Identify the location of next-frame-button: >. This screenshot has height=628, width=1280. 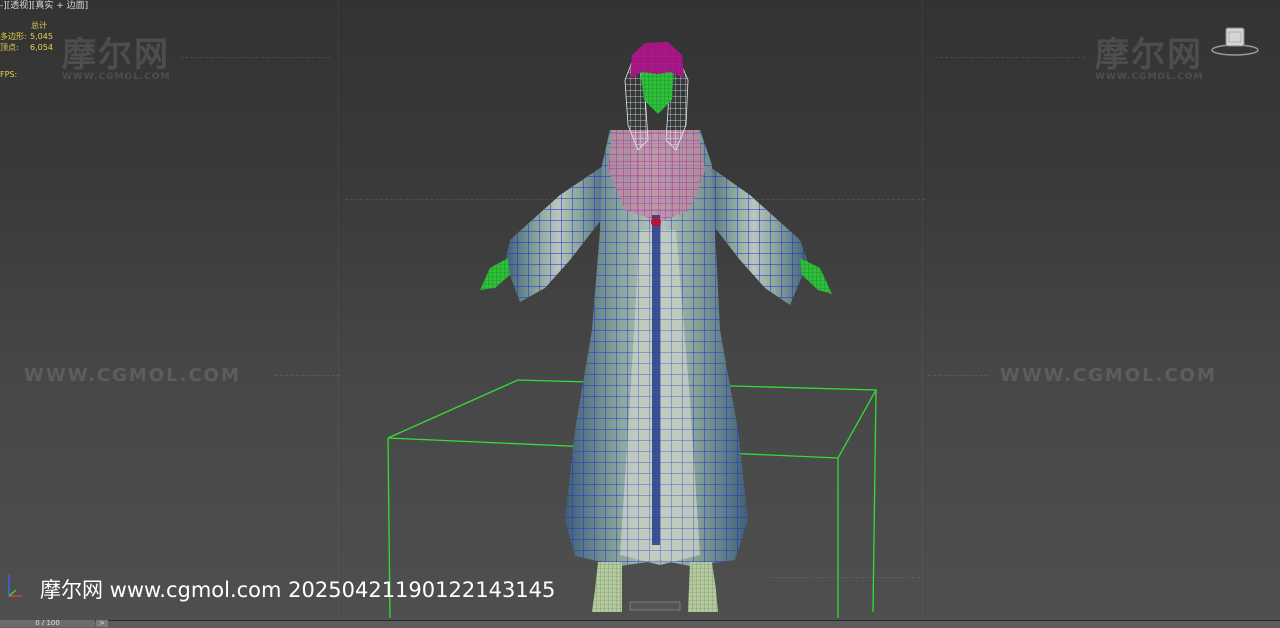
(102, 623).